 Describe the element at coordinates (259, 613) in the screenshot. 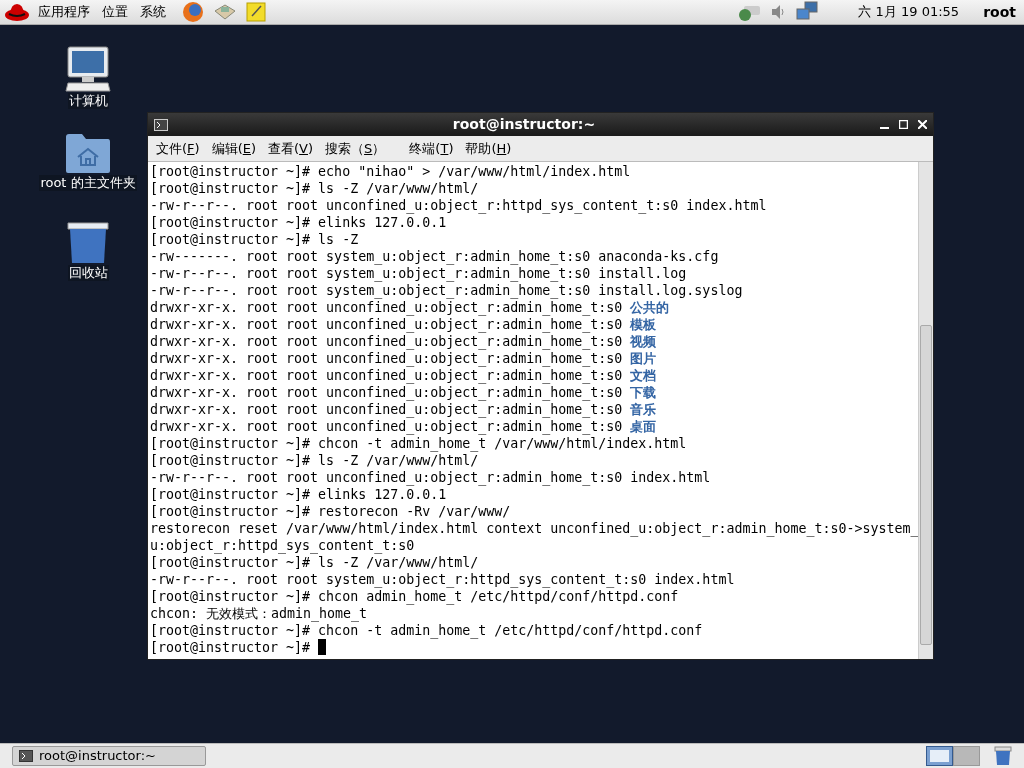

I see `terminal-line: chcon: 无效模式：admin_home_t` at that location.